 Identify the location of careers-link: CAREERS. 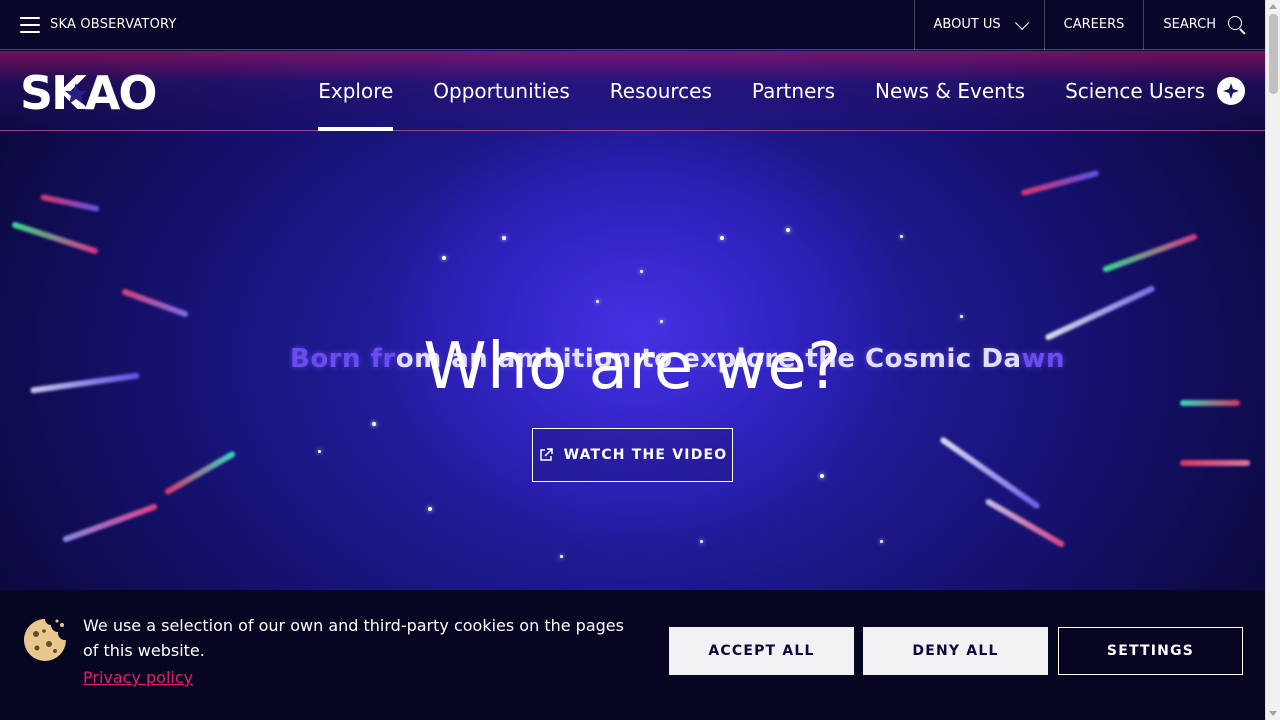
(1093, 25).